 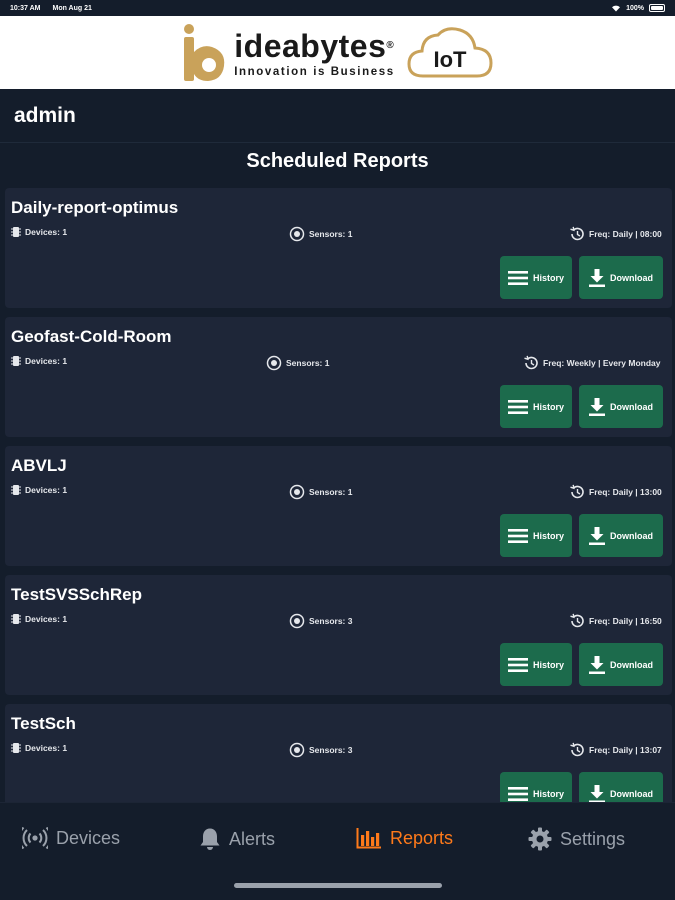 I want to click on bell-icon, so click(x=210, y=839).